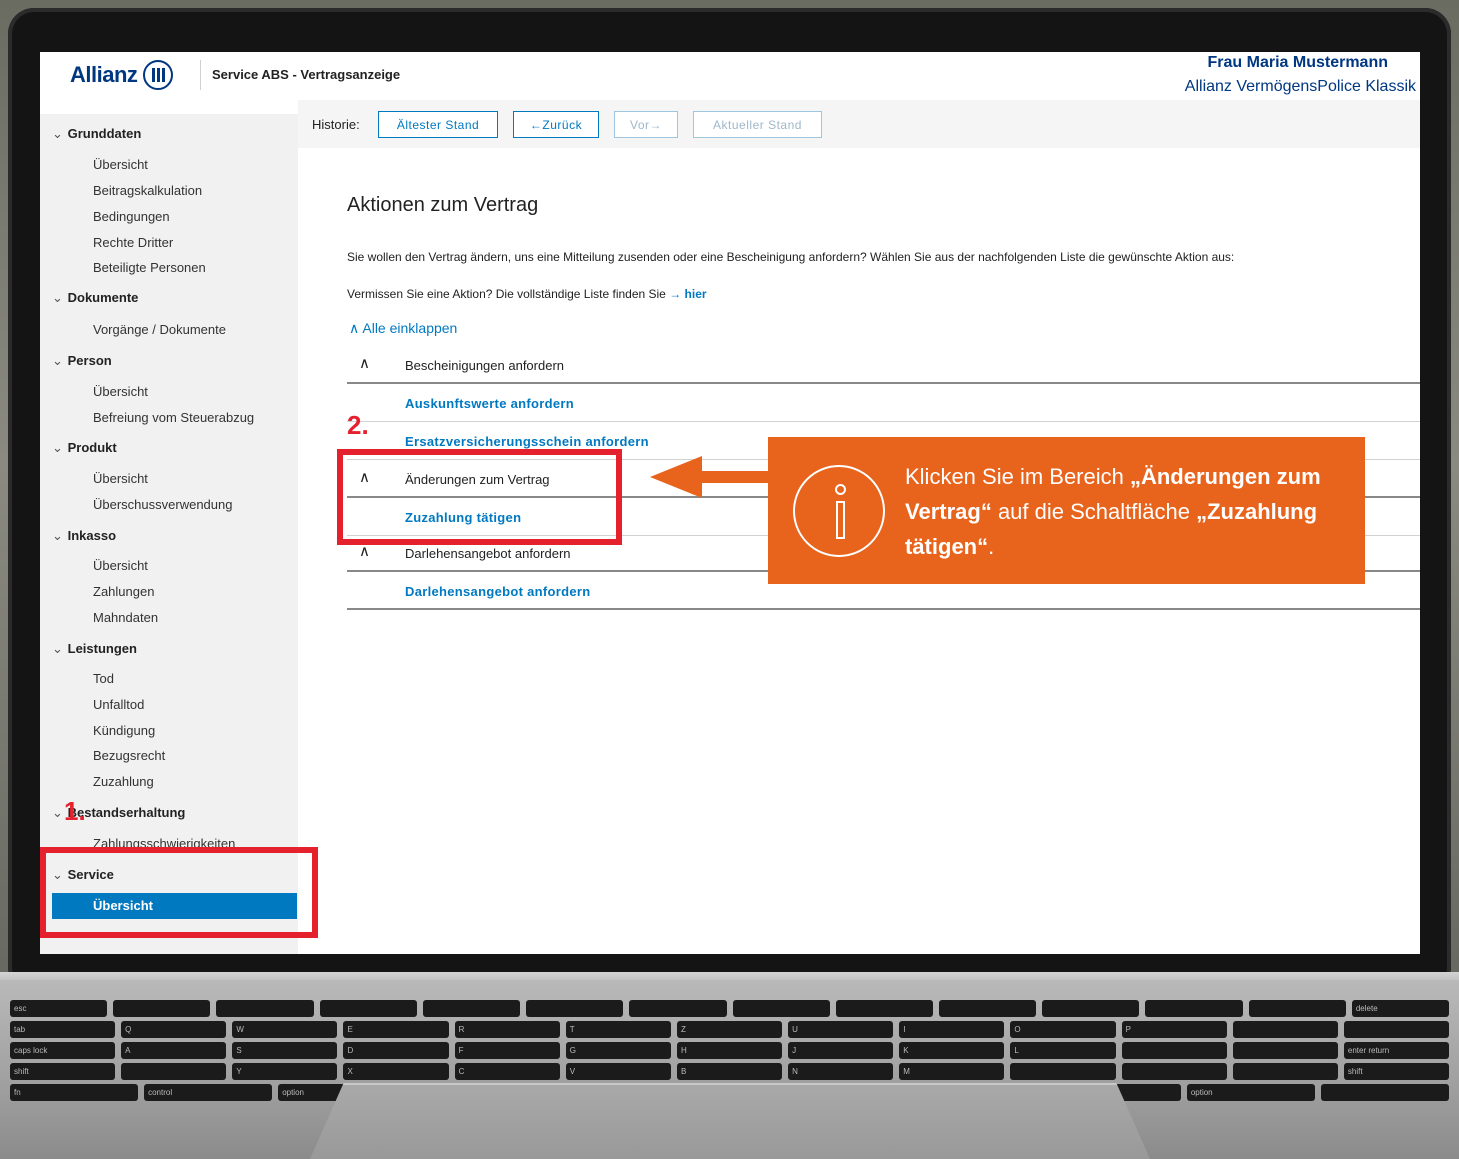 This screenshot has height=1159, width=1459. Describe the element at coordinates (162, 504) in the screenshot. I see `sidebar-item-ueberschussverwendung: Überschussverwendung` at that location.